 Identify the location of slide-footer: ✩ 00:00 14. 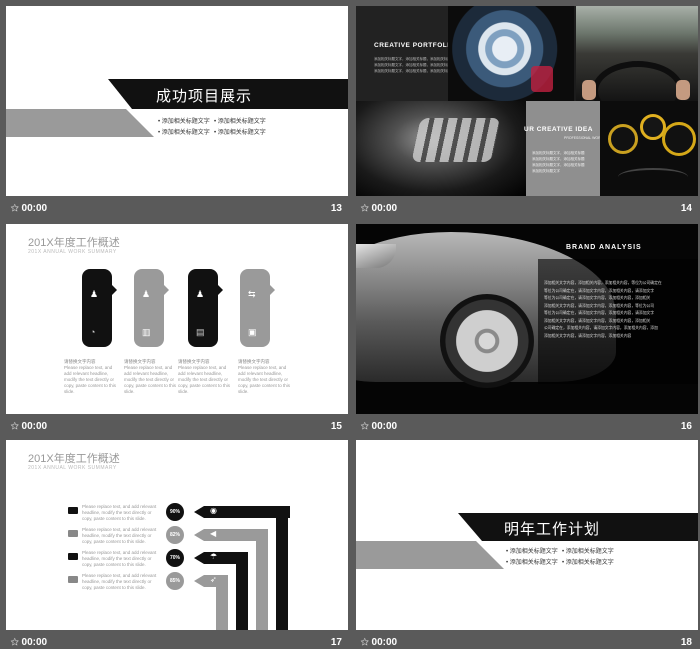
(527, 208).